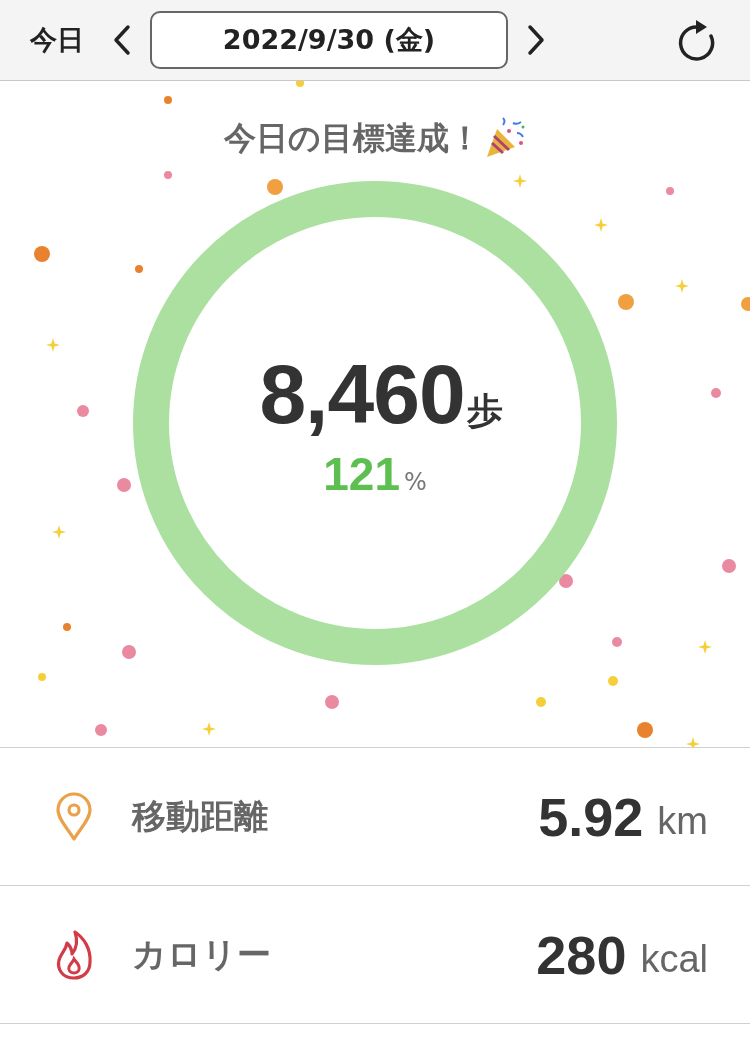 The image size is (750, 1040). I want to click on chevron-left-icon, so click(122, 40).